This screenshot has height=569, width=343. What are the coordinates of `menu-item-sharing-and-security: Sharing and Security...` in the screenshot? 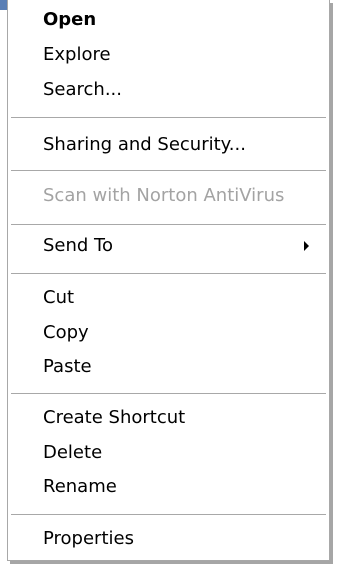 It's located at (168, 145).